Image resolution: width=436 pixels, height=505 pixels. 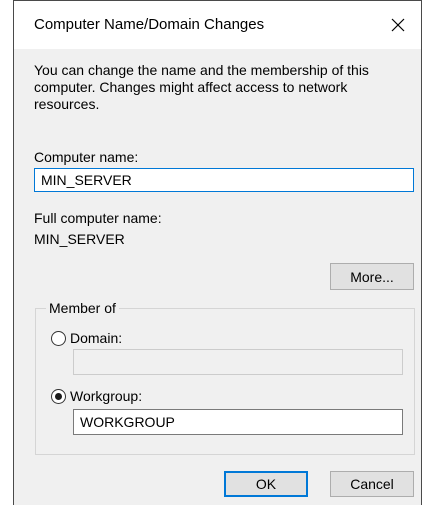 What do you see at coordinates (82, 308) in the screenshot?
I see `member-of-legend: Member of` at bounding box center [82, 308].